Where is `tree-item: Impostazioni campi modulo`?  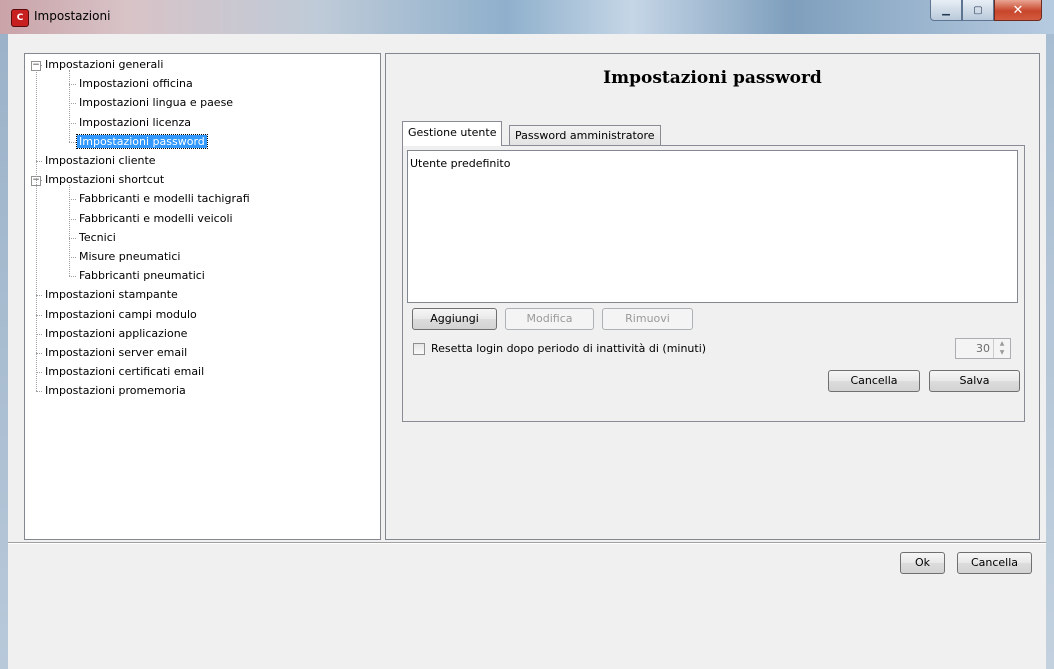 tree-item: Impostazioni campi modulo is located at coordinates (121, 315).